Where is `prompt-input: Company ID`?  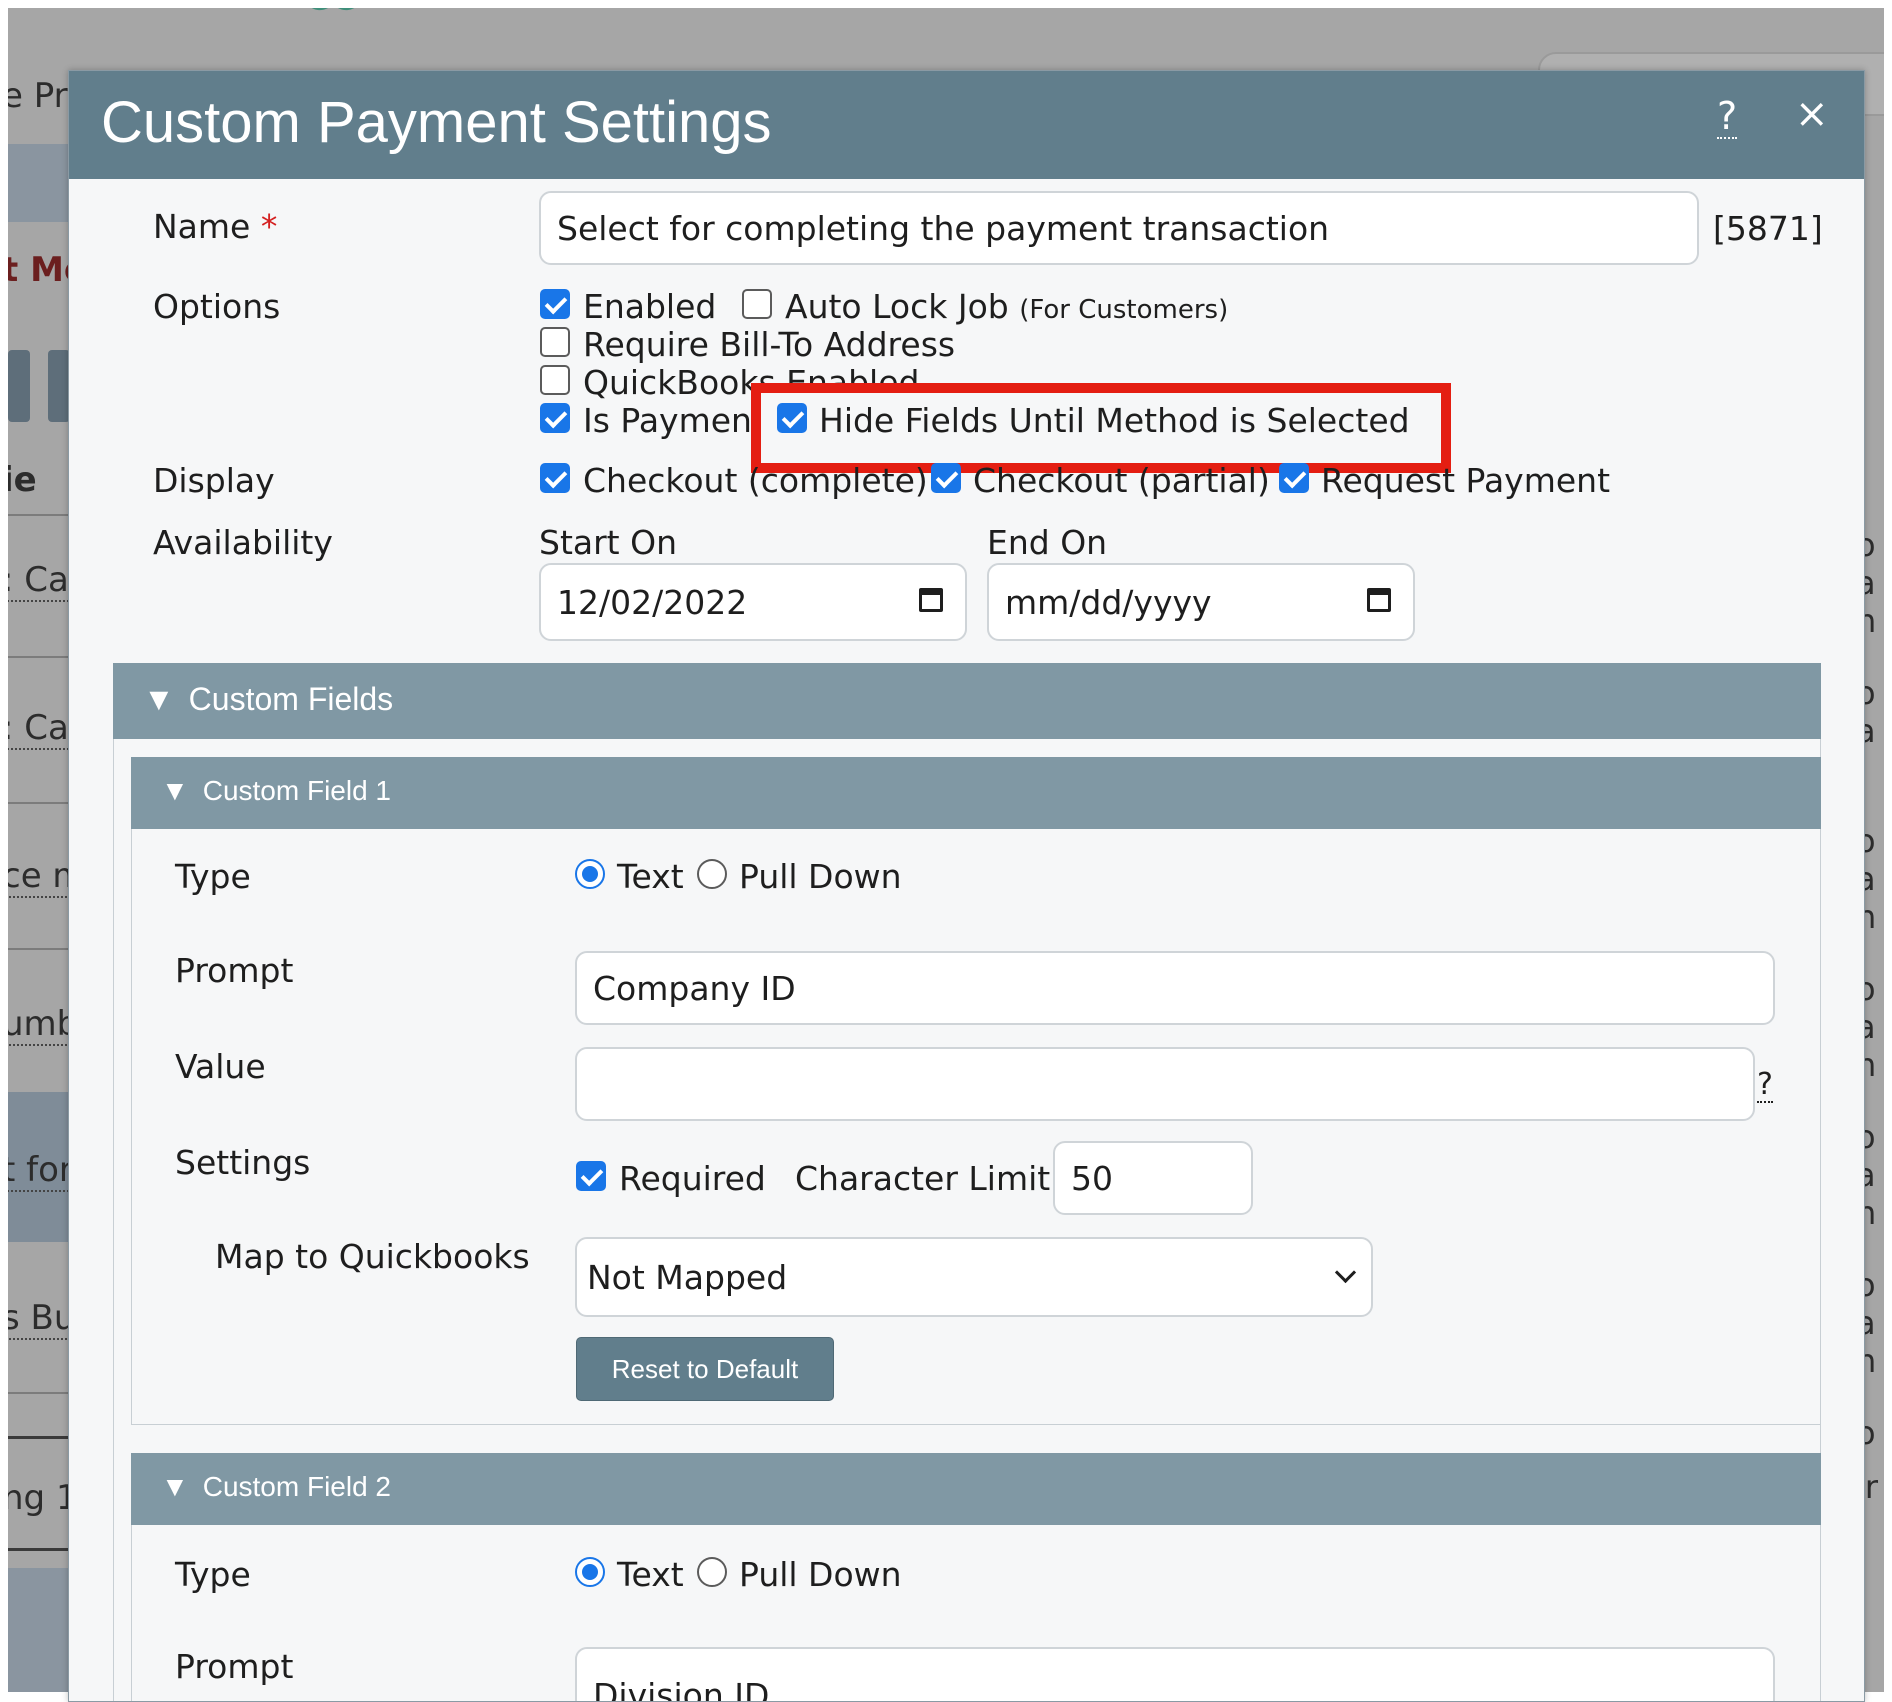 prompt-input: Company ID is located at coordinates (1175, 988).